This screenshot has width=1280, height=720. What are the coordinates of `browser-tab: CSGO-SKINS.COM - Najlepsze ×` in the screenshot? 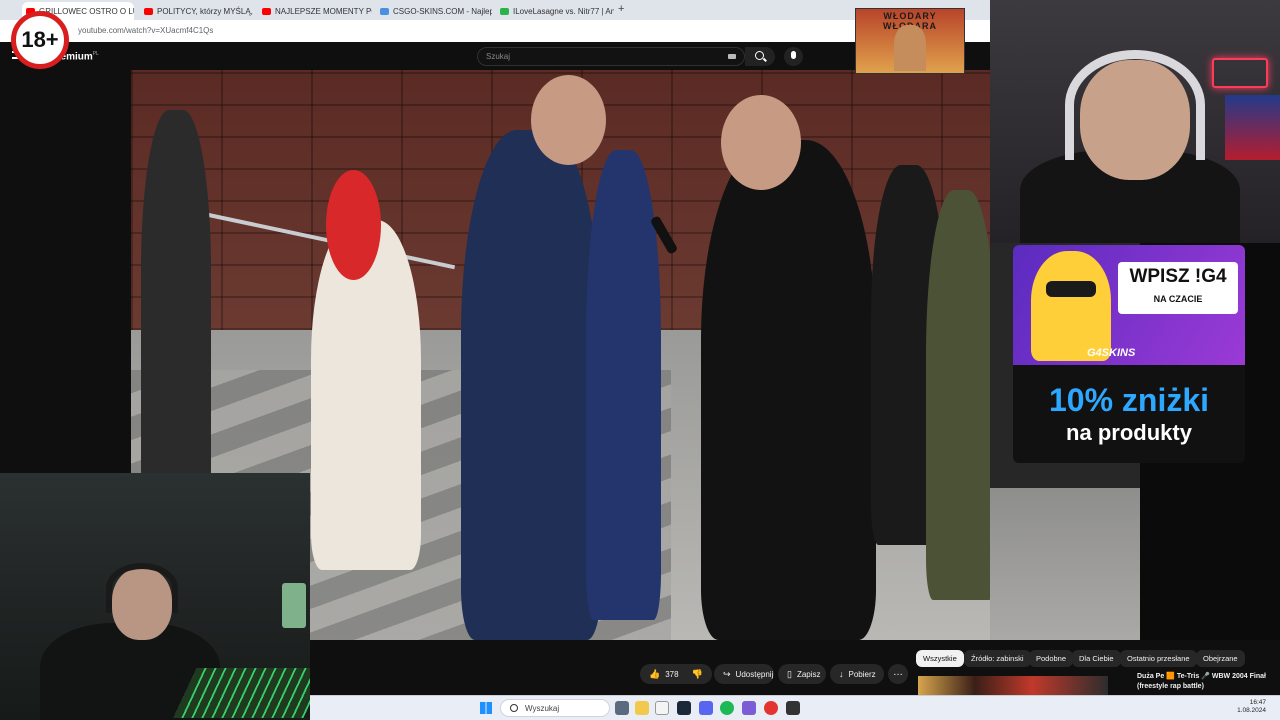 It's located at (434, 11).